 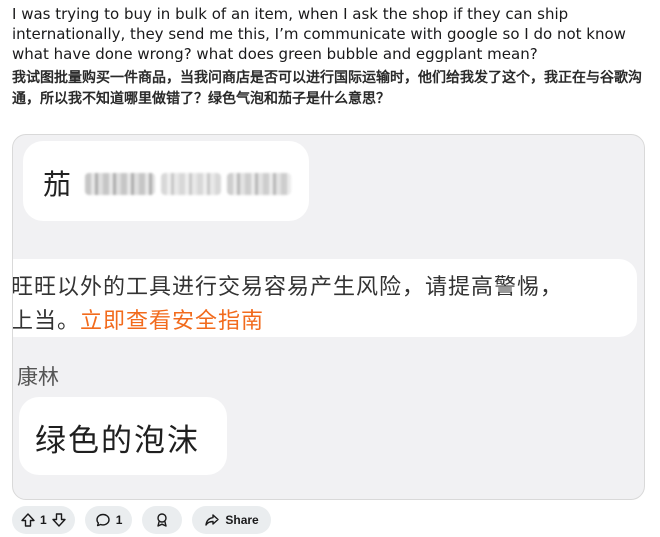 What do you see at coordinates (103, 520) in the screenshot?
I see `comment-icon` at bounding box center [103, 520].